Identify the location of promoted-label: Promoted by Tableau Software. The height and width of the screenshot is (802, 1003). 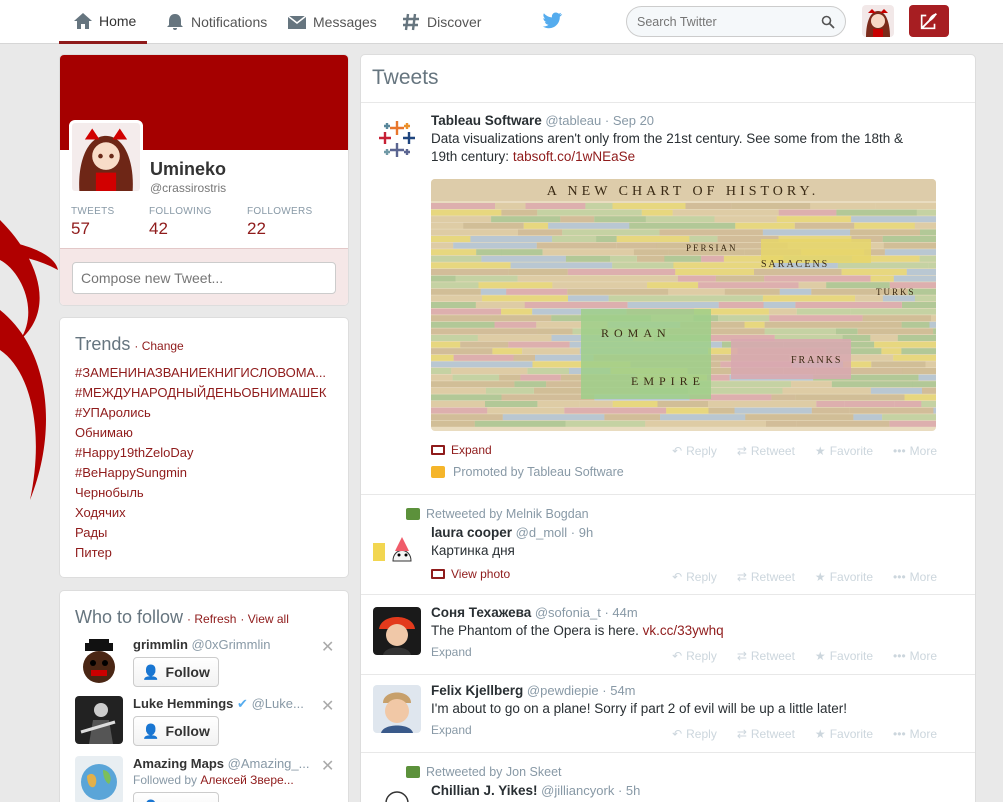
(527, 472).